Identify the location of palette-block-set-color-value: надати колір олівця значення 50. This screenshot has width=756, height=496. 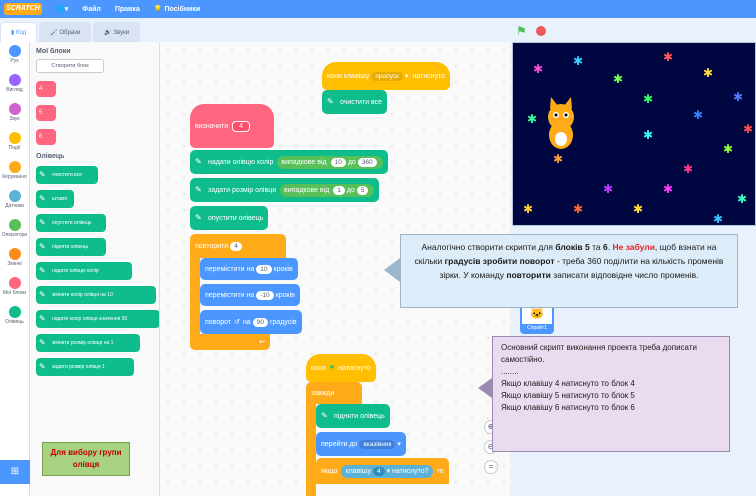
(97, 319).